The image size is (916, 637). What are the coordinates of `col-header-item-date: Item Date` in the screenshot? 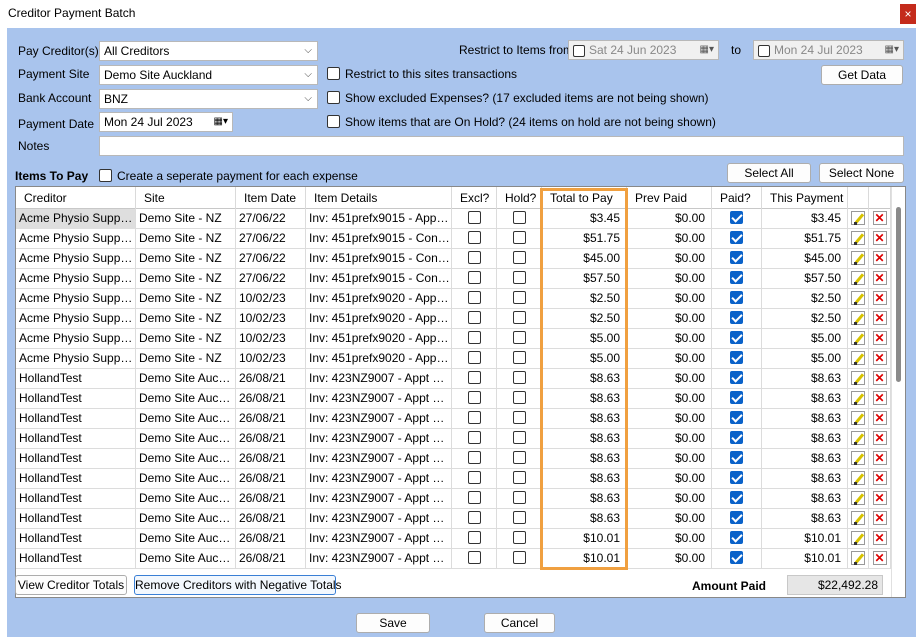 It's located at (271, 198).